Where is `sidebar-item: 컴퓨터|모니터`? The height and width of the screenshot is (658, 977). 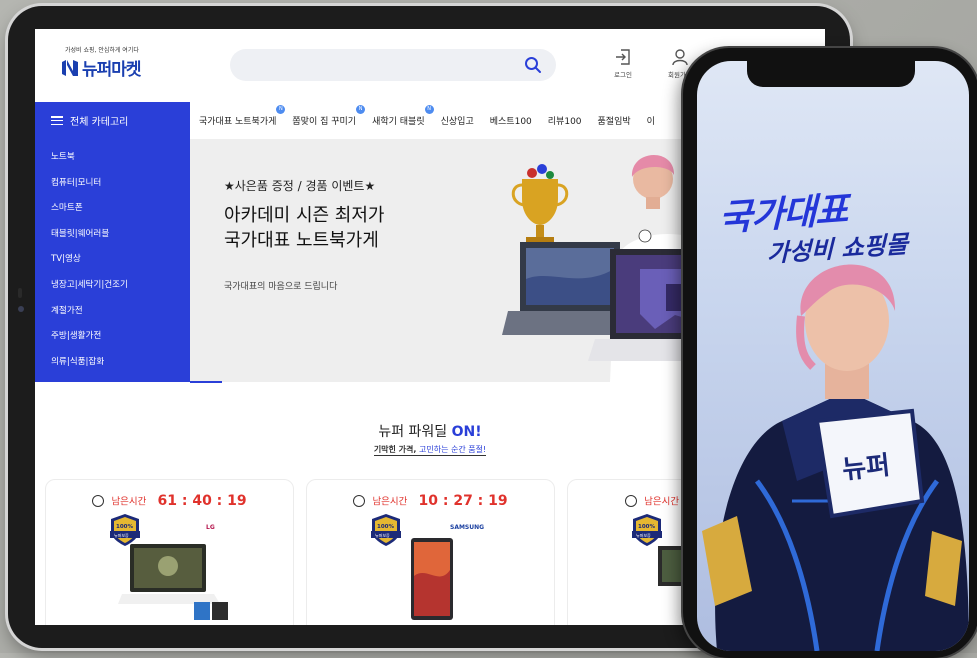 sidebar-item: 컴퓨터|모니터 is located at coordinates (112, 184).